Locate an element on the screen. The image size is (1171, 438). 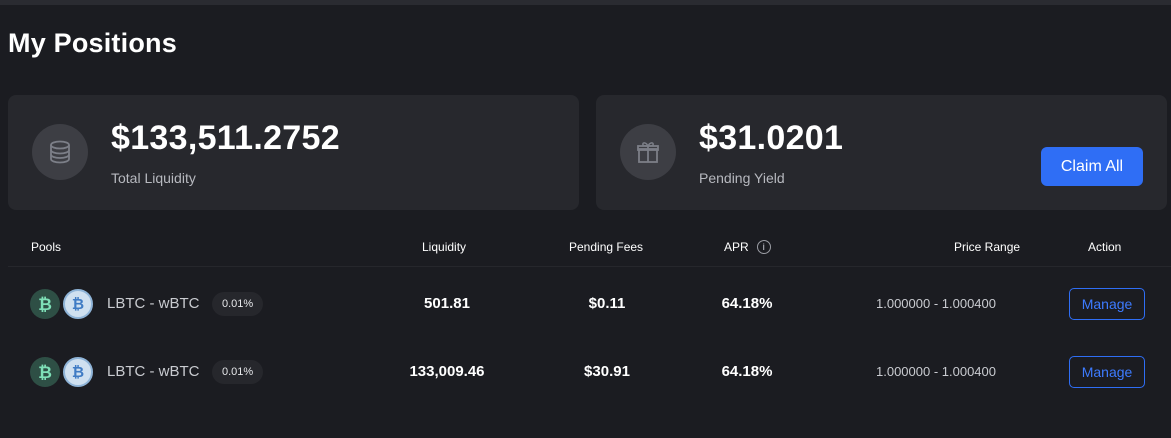
header-price-range: Price Range is located at coordinates (987, 247).